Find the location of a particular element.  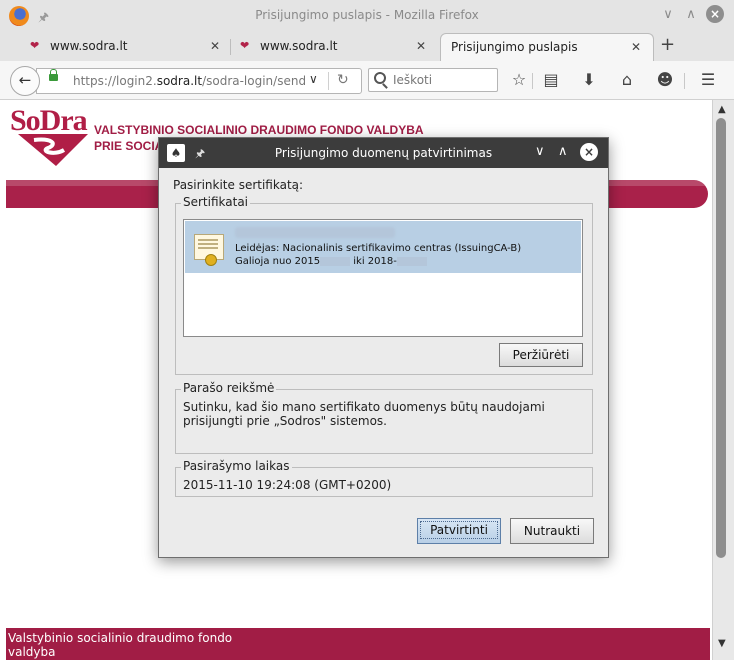

certificate-owner-redacted is located at coordinates (315, 232).